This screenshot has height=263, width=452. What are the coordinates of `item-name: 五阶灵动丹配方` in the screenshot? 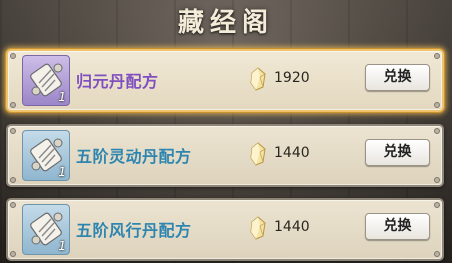 It's located at (134, 156).